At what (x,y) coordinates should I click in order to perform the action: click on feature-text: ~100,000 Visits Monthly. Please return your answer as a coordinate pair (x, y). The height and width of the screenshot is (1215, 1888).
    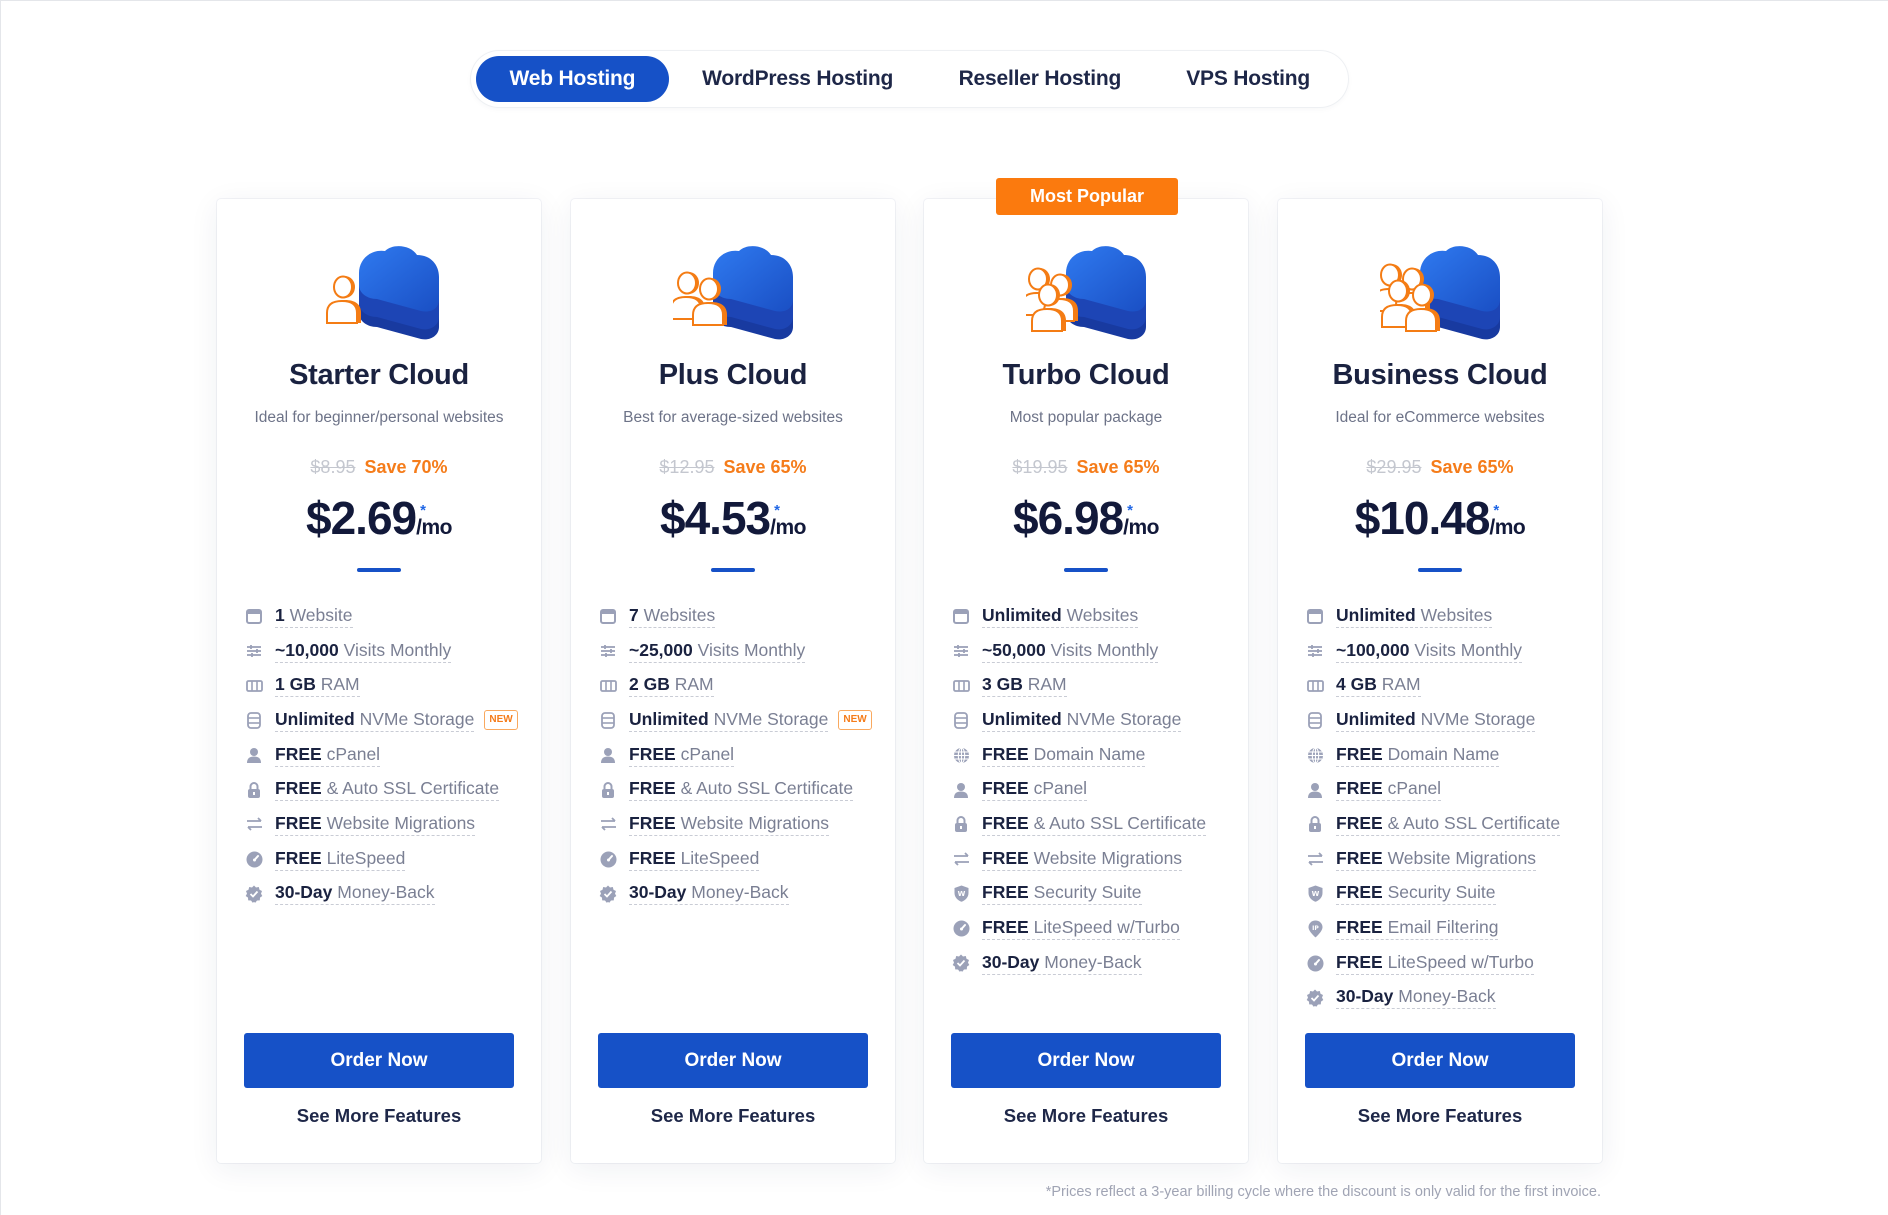
    Looking at the image, I should click on (1429, 651).